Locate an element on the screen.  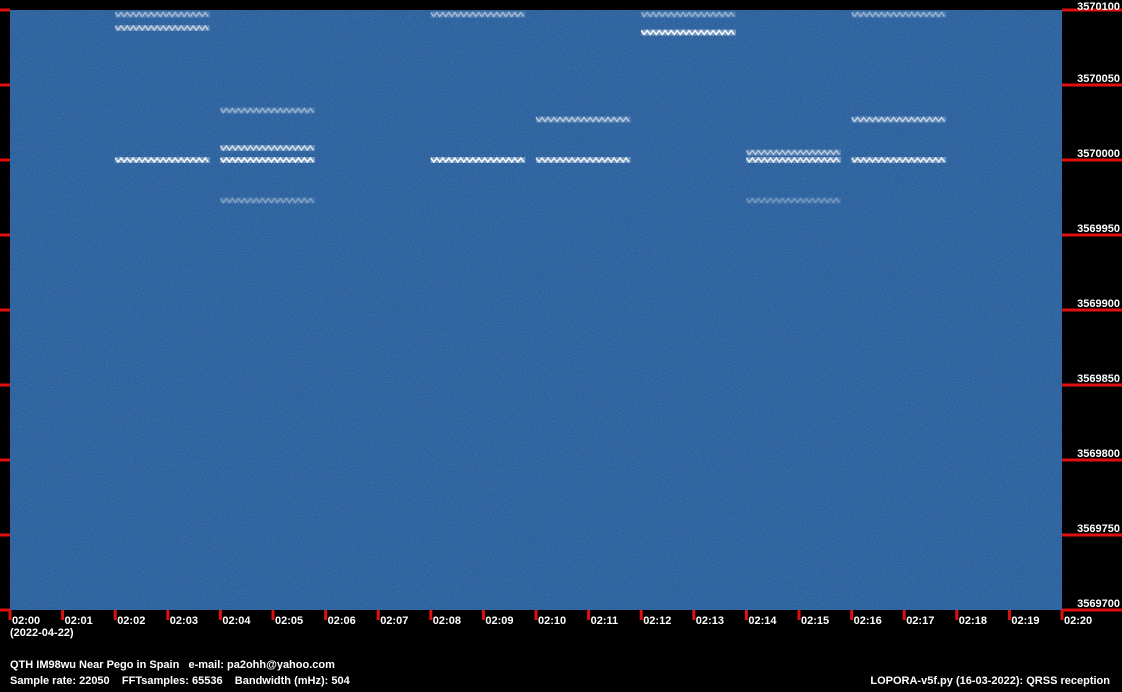
x-tick-label: 02:01 is located at coordinates (79, 621).